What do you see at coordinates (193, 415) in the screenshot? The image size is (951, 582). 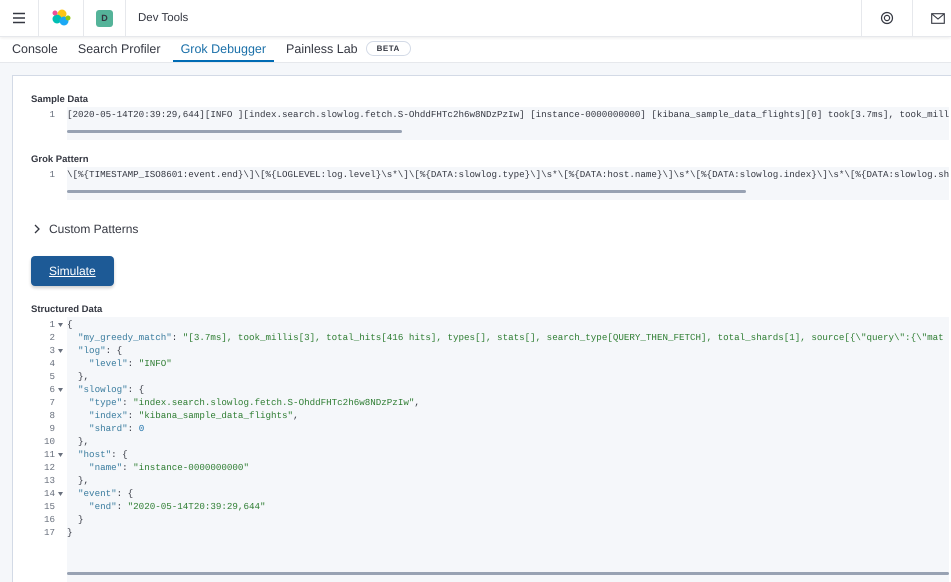 I see `code-line: "index": "kibana_sample_data_flights",` at bounding box center [193, 415].